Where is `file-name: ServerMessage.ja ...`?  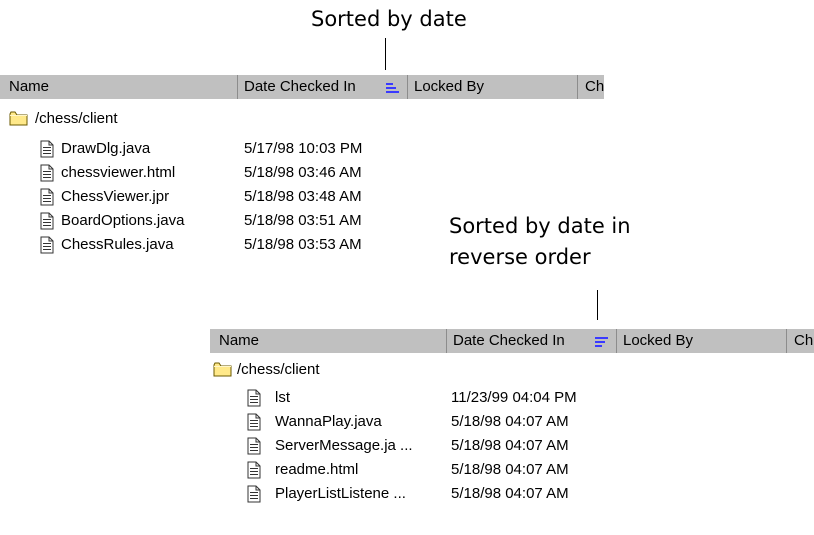
file-name: ServerMessage.ja ... is located at coordinates (344, 445).